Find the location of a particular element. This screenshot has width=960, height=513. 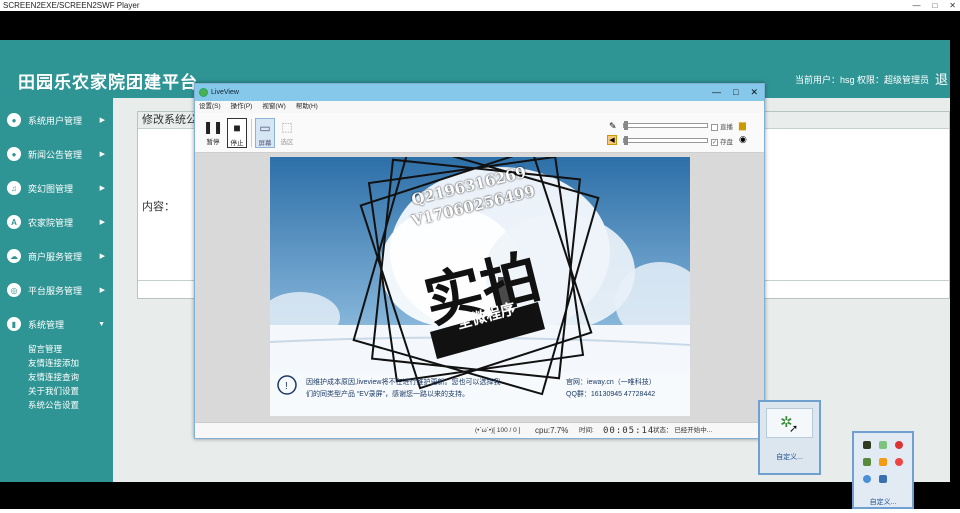

stop-icon: ■ is located at coordinates (237, 128).